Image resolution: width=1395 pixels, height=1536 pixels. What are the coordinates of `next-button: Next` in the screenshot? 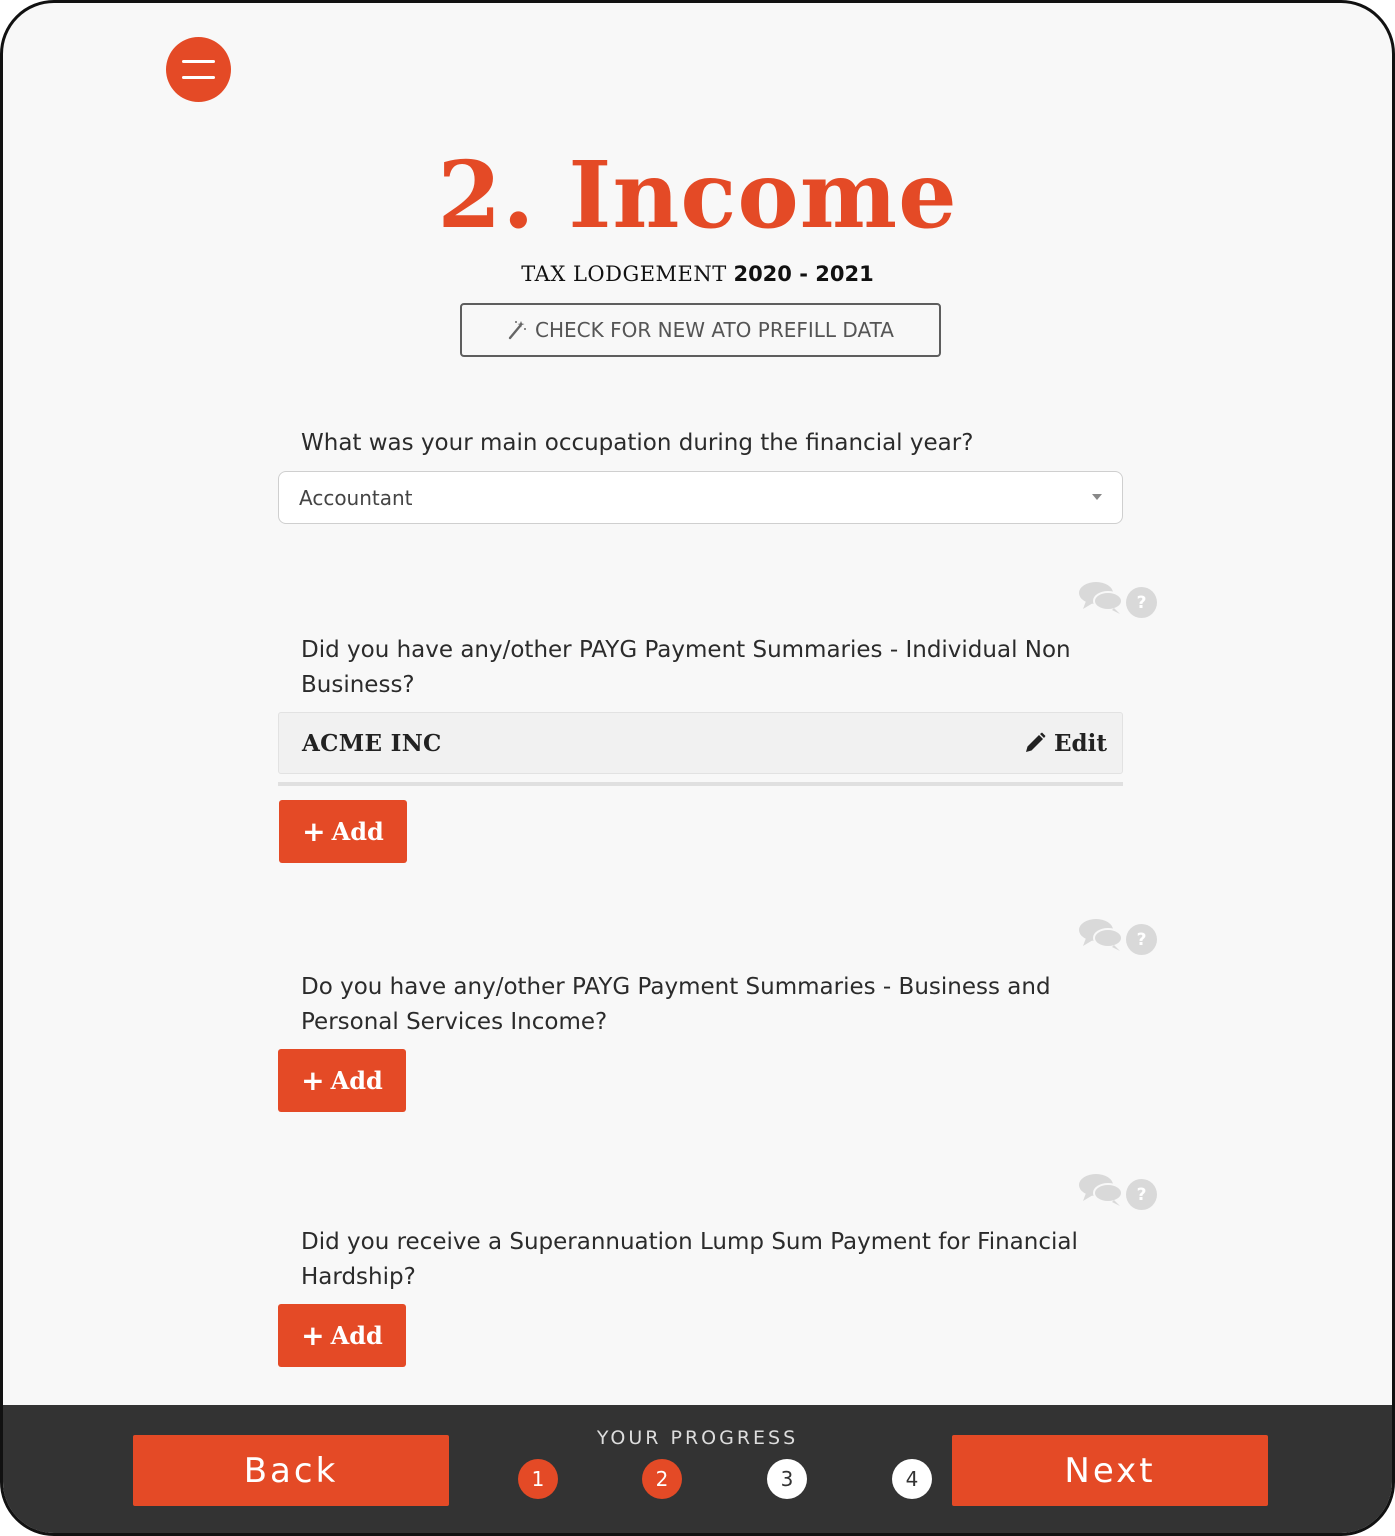 It's located at (1110, 1470).